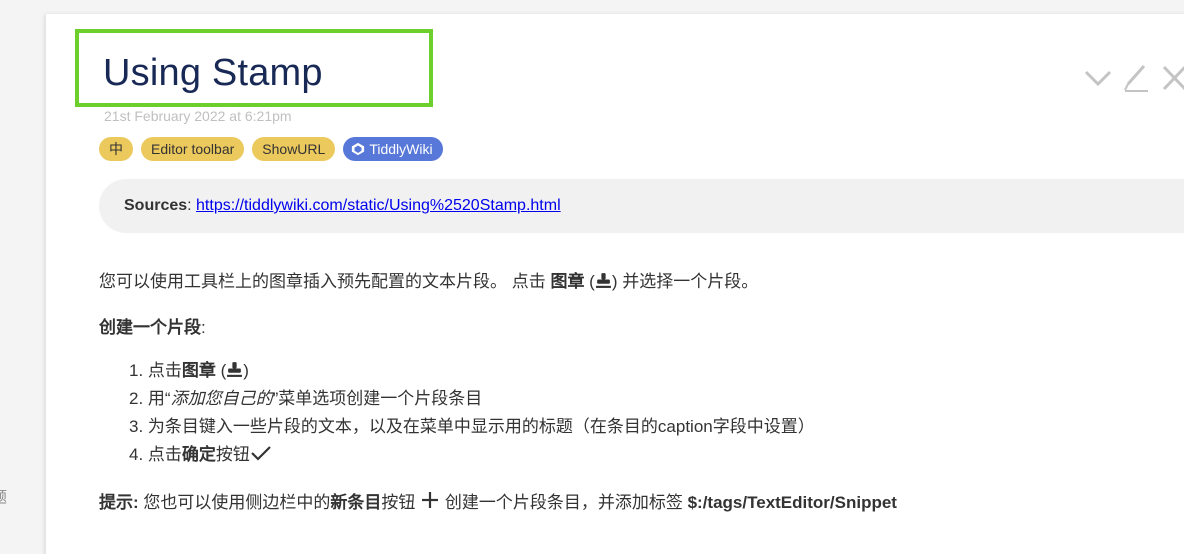 This screenshot has height=554, width=1184. Describe the element at coordinates (232, 454) in the screenshot. I see `step-text-after: 按钮` at that location.